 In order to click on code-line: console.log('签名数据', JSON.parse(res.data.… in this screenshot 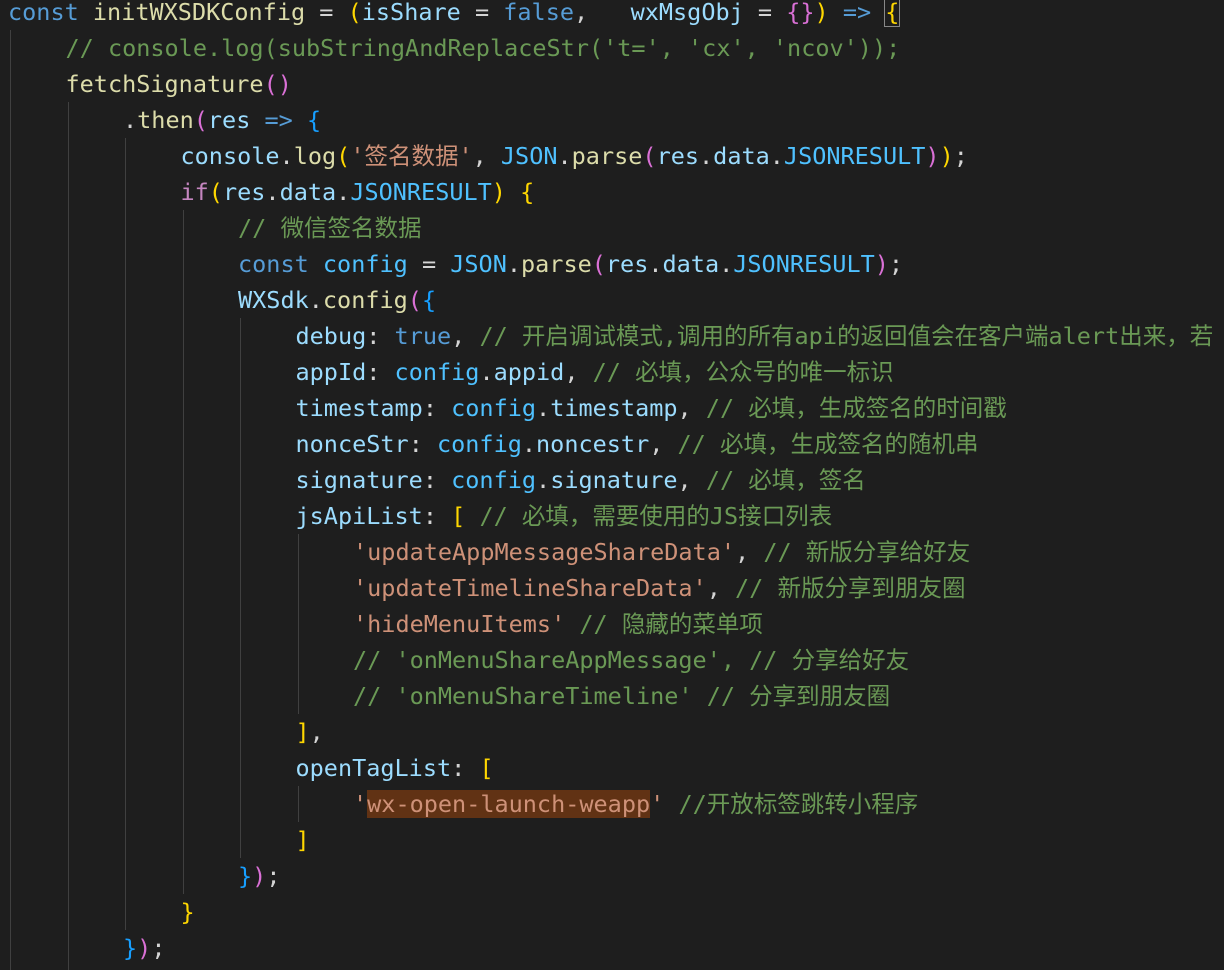, I will do `click(574, 156)`.